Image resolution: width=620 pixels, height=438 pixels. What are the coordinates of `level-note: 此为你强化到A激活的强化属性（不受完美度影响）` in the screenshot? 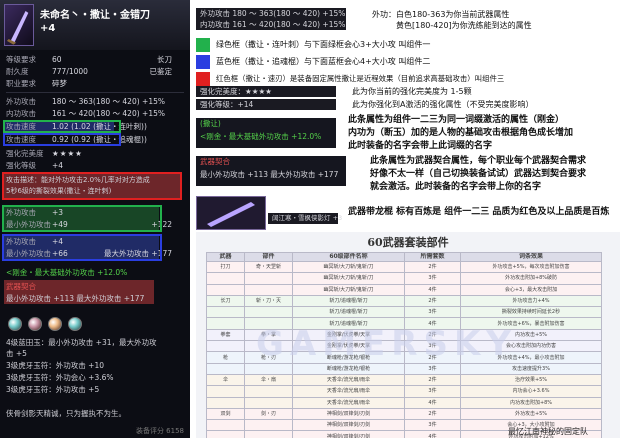 It's located at (443, 104).